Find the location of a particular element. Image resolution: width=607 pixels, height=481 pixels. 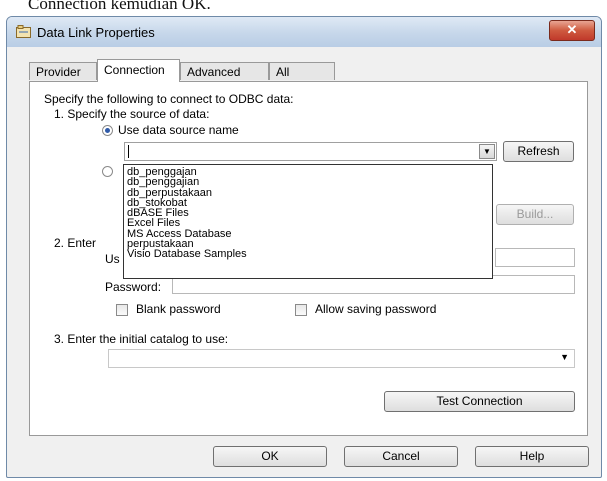

user-name-label: Us is located at coordinates (112, 259).